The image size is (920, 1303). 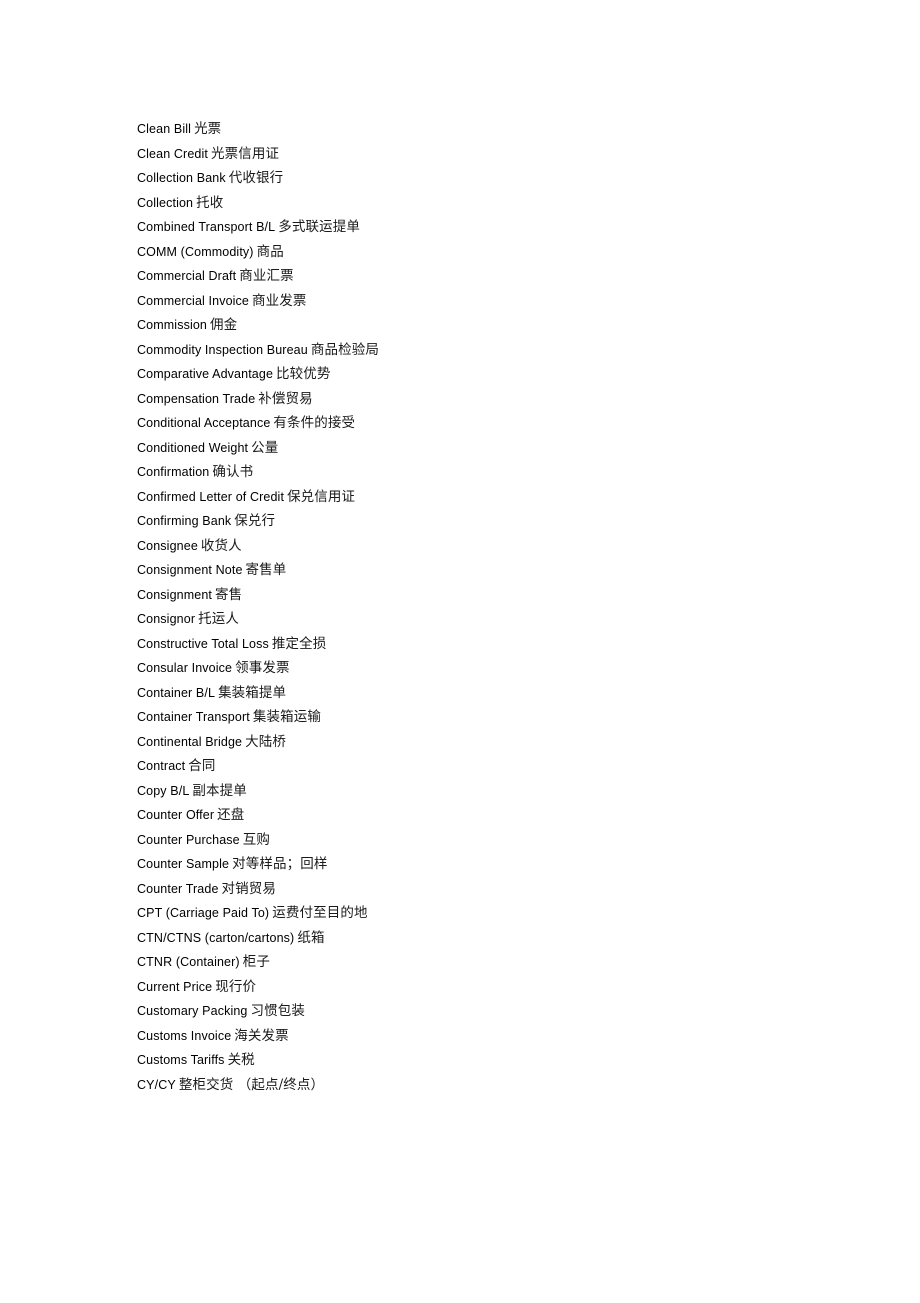 I want to click on glossary-term-en: Counter Trade, so click(x=178, y=888).